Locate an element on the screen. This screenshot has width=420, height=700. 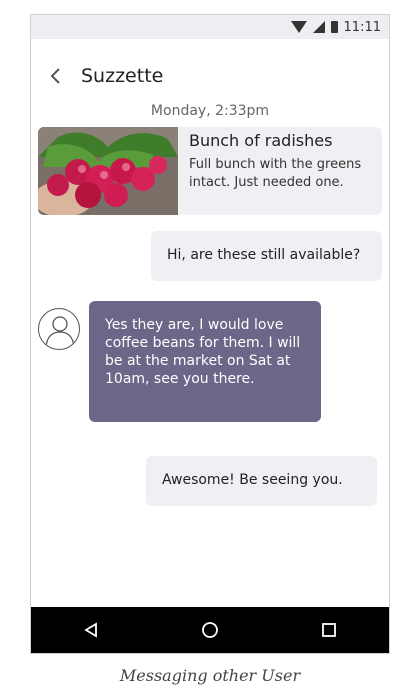
nav-home-button is located at coordinates (210, 630).